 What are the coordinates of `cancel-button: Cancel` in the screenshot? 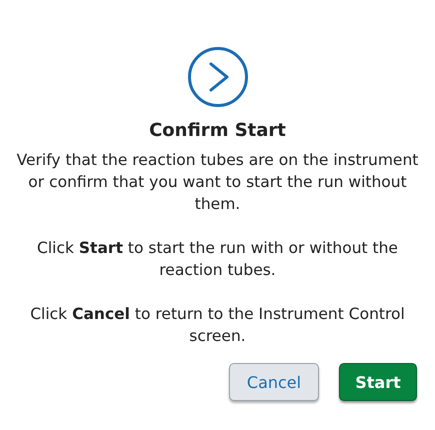 It's located at (274, 382).